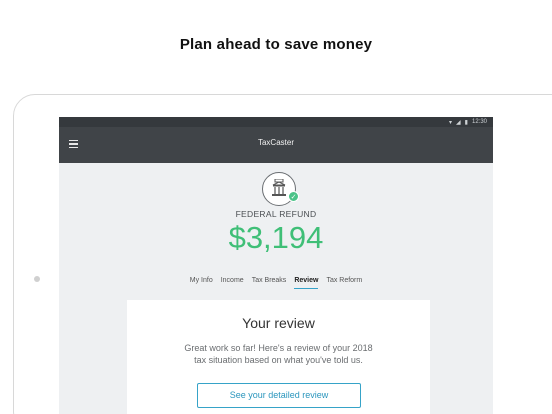 The width and height of the screenshot is (552, 414). What do you see at coordinates (276, 237) in the screenshot?
I see `refund-amount: $3,194` at bounding box center [276, 237].